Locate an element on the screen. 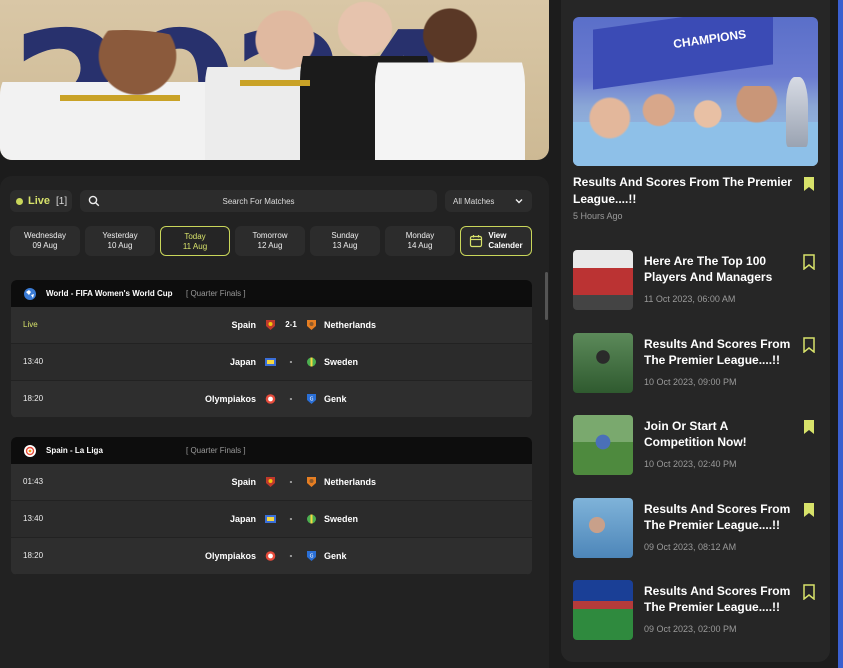  view-calendar-button: View Calender is located at coordinates (496, 241).